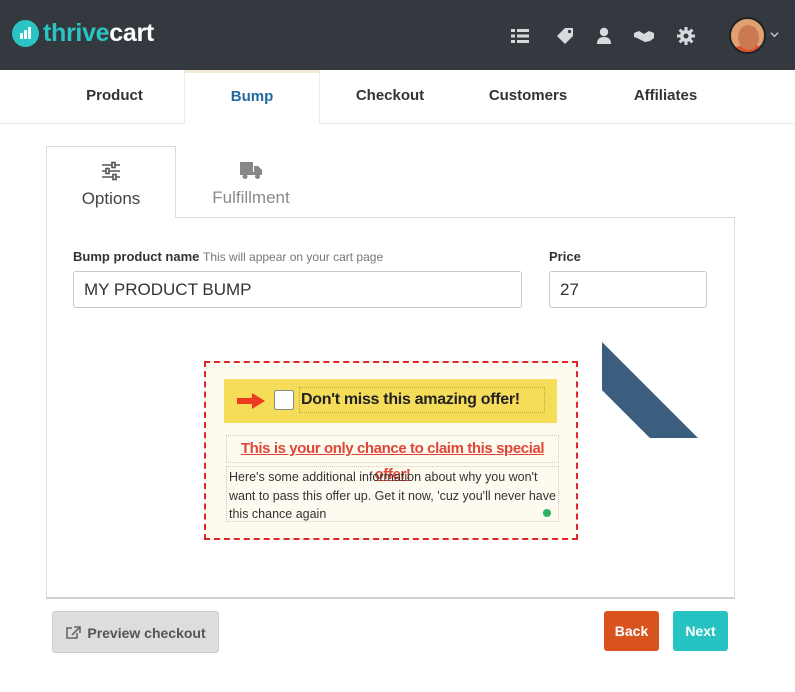  Describe the element at coordinates (136, 256) in the screenshot. I see `bump-name-label-text: Bump product name` at that location.